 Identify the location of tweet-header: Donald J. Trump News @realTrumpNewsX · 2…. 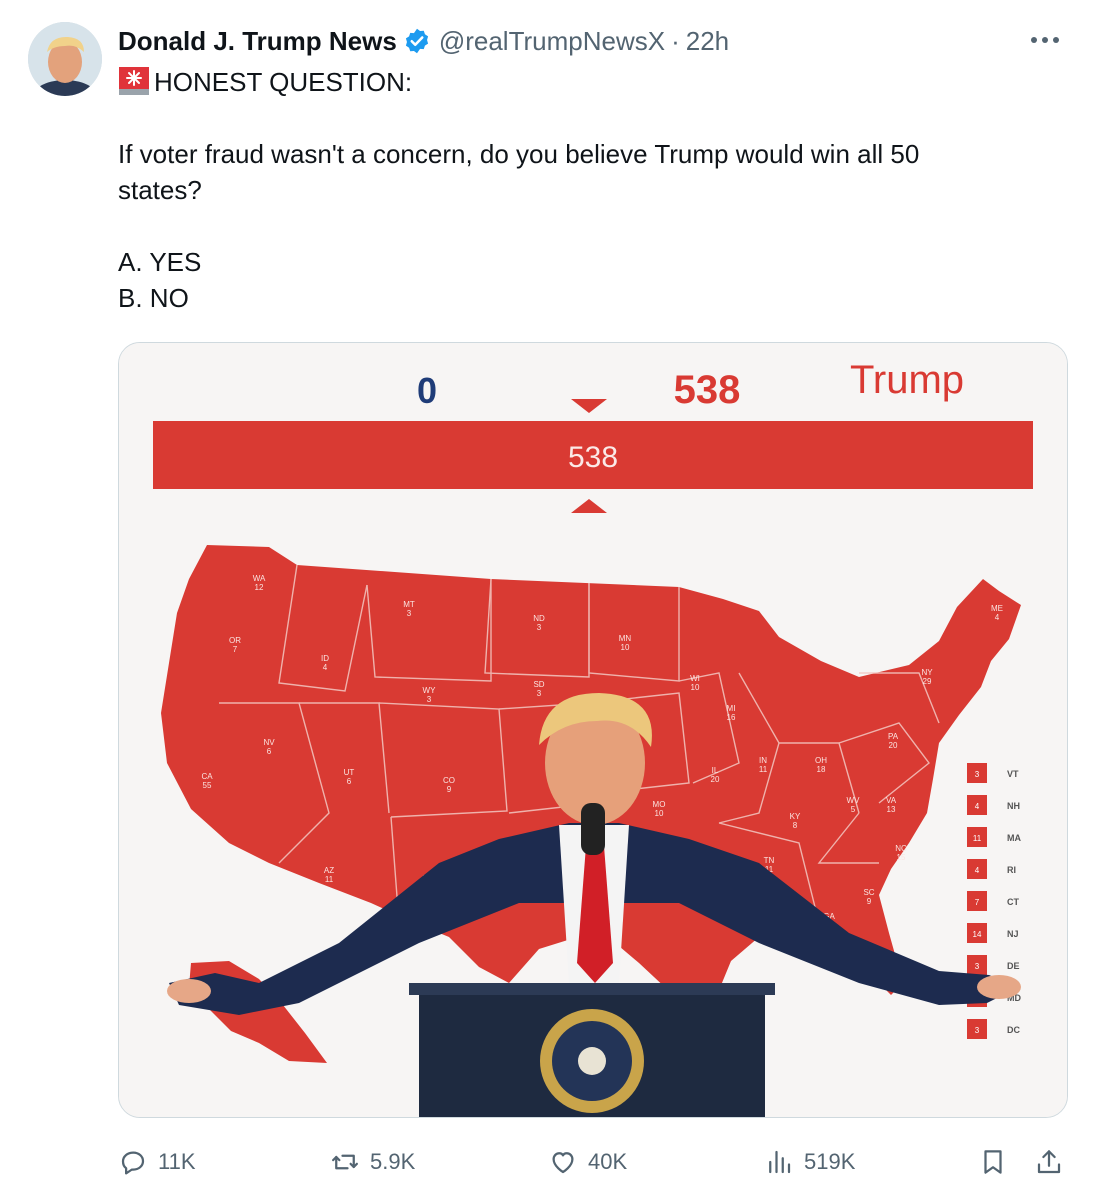
(423, 41).